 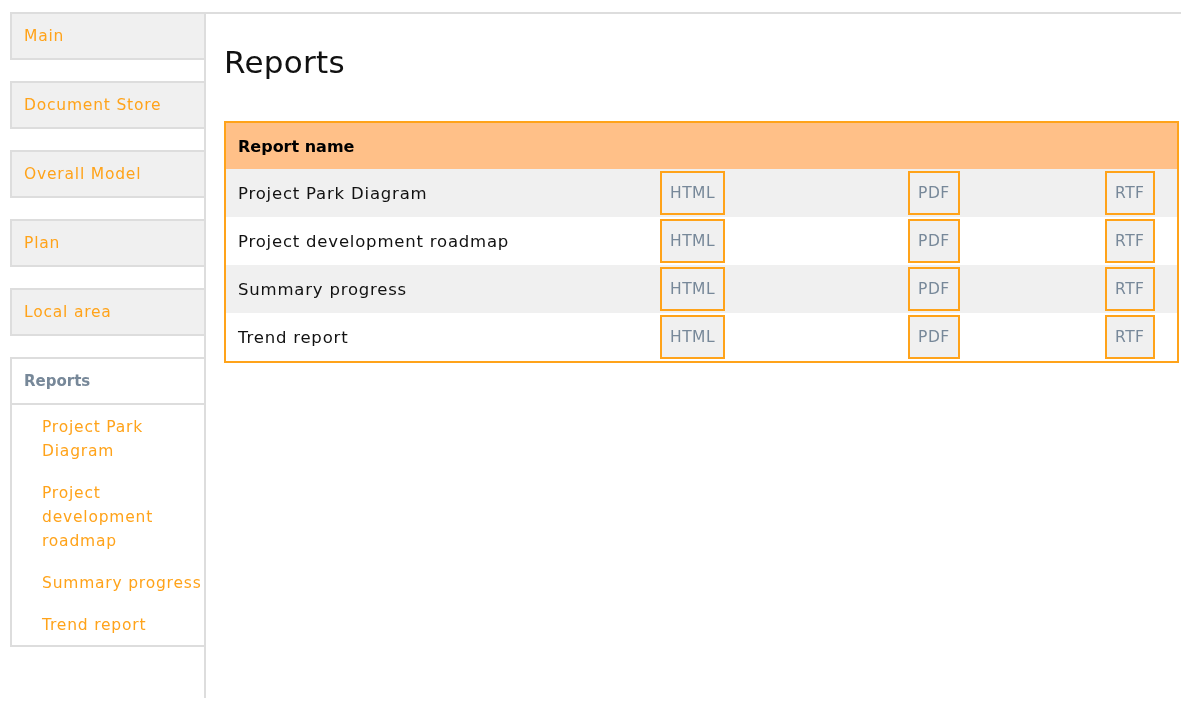 What do you see at coordinates (442, 193) in the screenshot?
I see `table-cell: Project Park Diagram` at bounding box center [442, 193].